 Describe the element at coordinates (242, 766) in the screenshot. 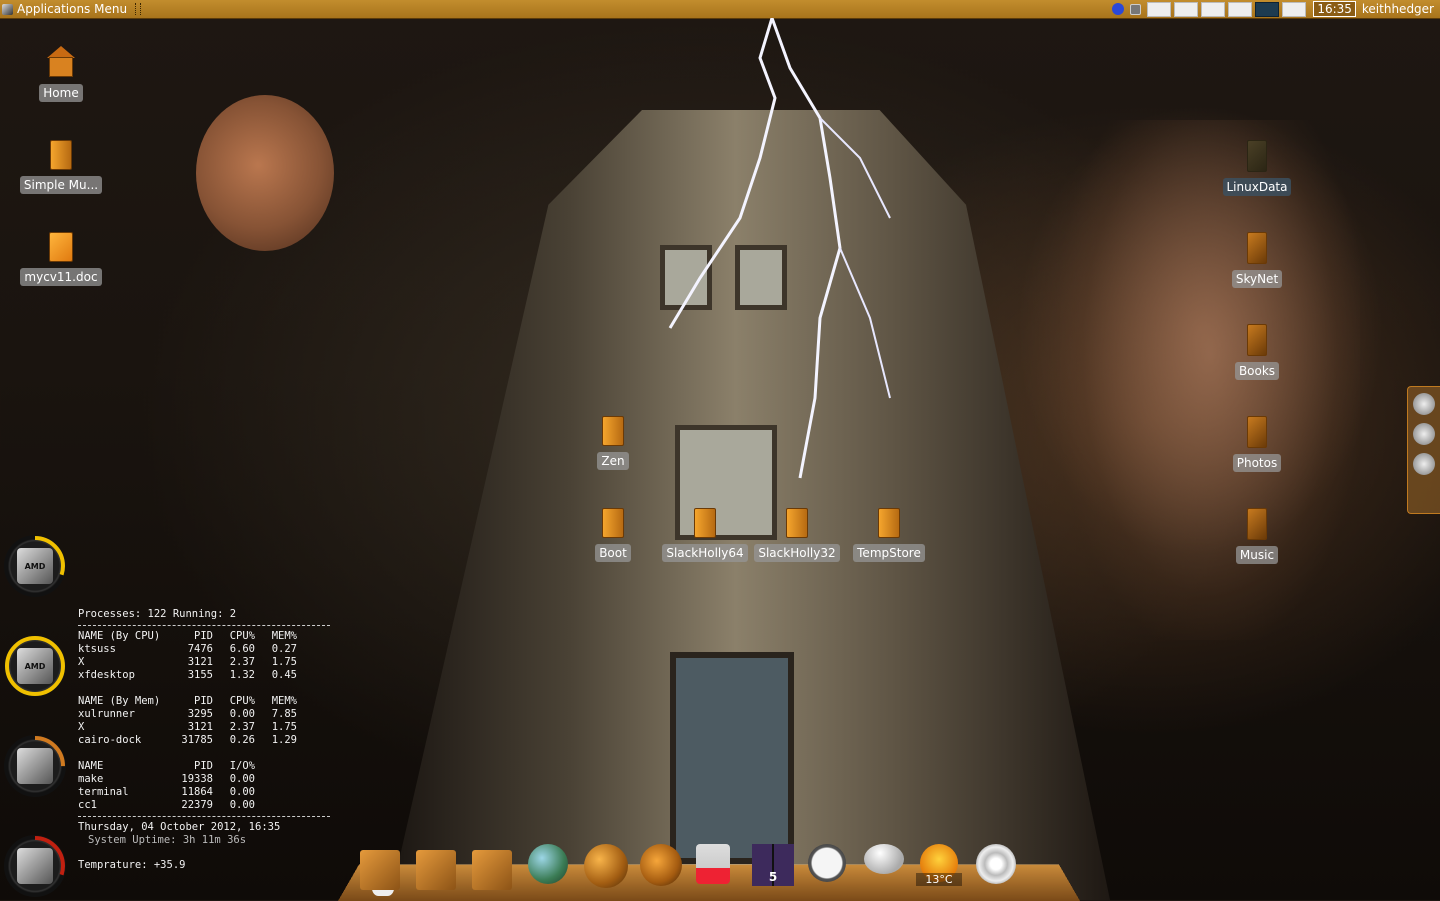

I see `col-io: I/O%` at that location.